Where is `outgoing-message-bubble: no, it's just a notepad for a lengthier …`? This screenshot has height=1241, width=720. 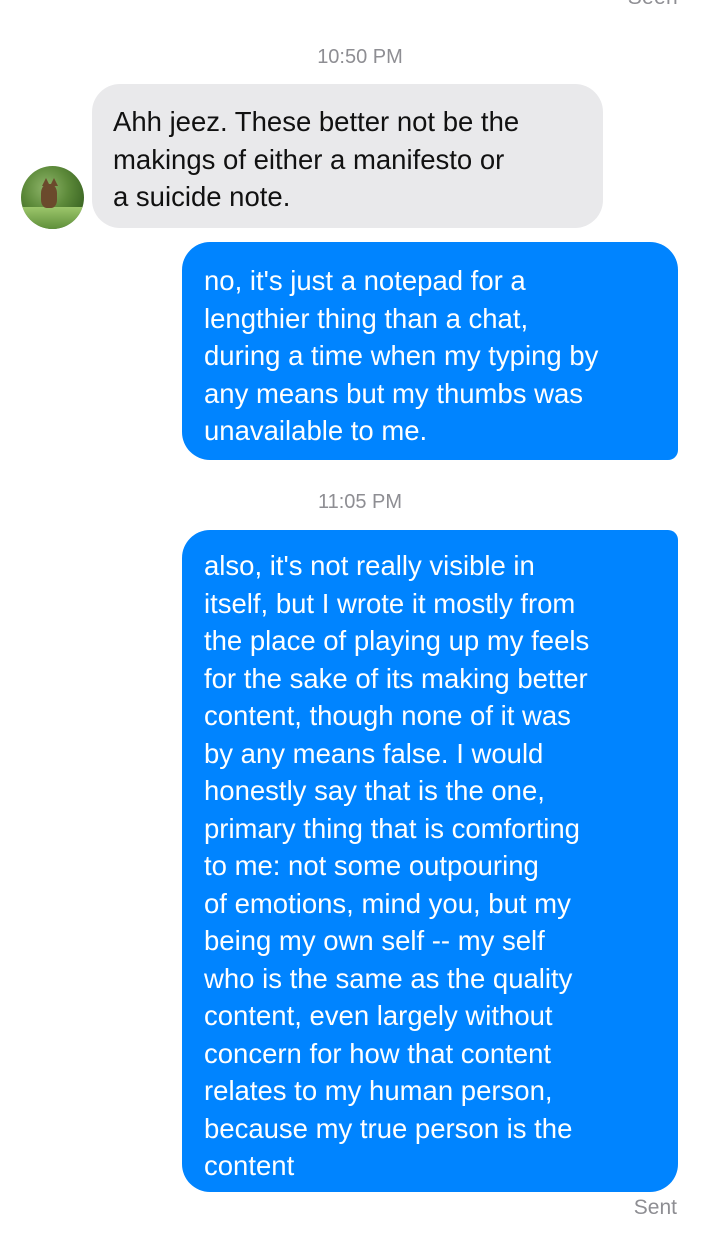 outgoing-message-bubble: no, it's just a notepad for a lengthier … is located at coordinates (430, 351).